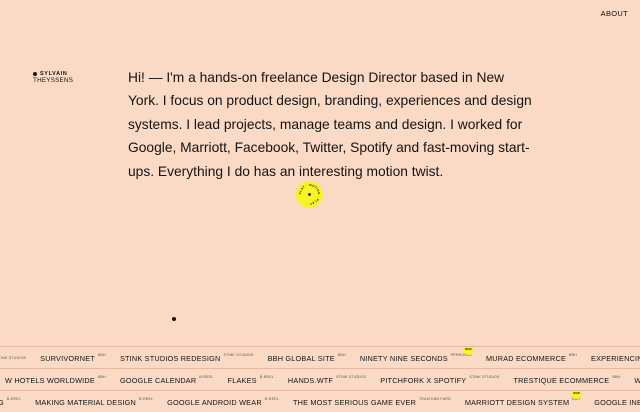 This screenshot has height=412, width=640. What do you see at coordinates (67, 358) in the screenshot?
I see `project-title: SURVIVORNET` at bounding box center [67, 358].